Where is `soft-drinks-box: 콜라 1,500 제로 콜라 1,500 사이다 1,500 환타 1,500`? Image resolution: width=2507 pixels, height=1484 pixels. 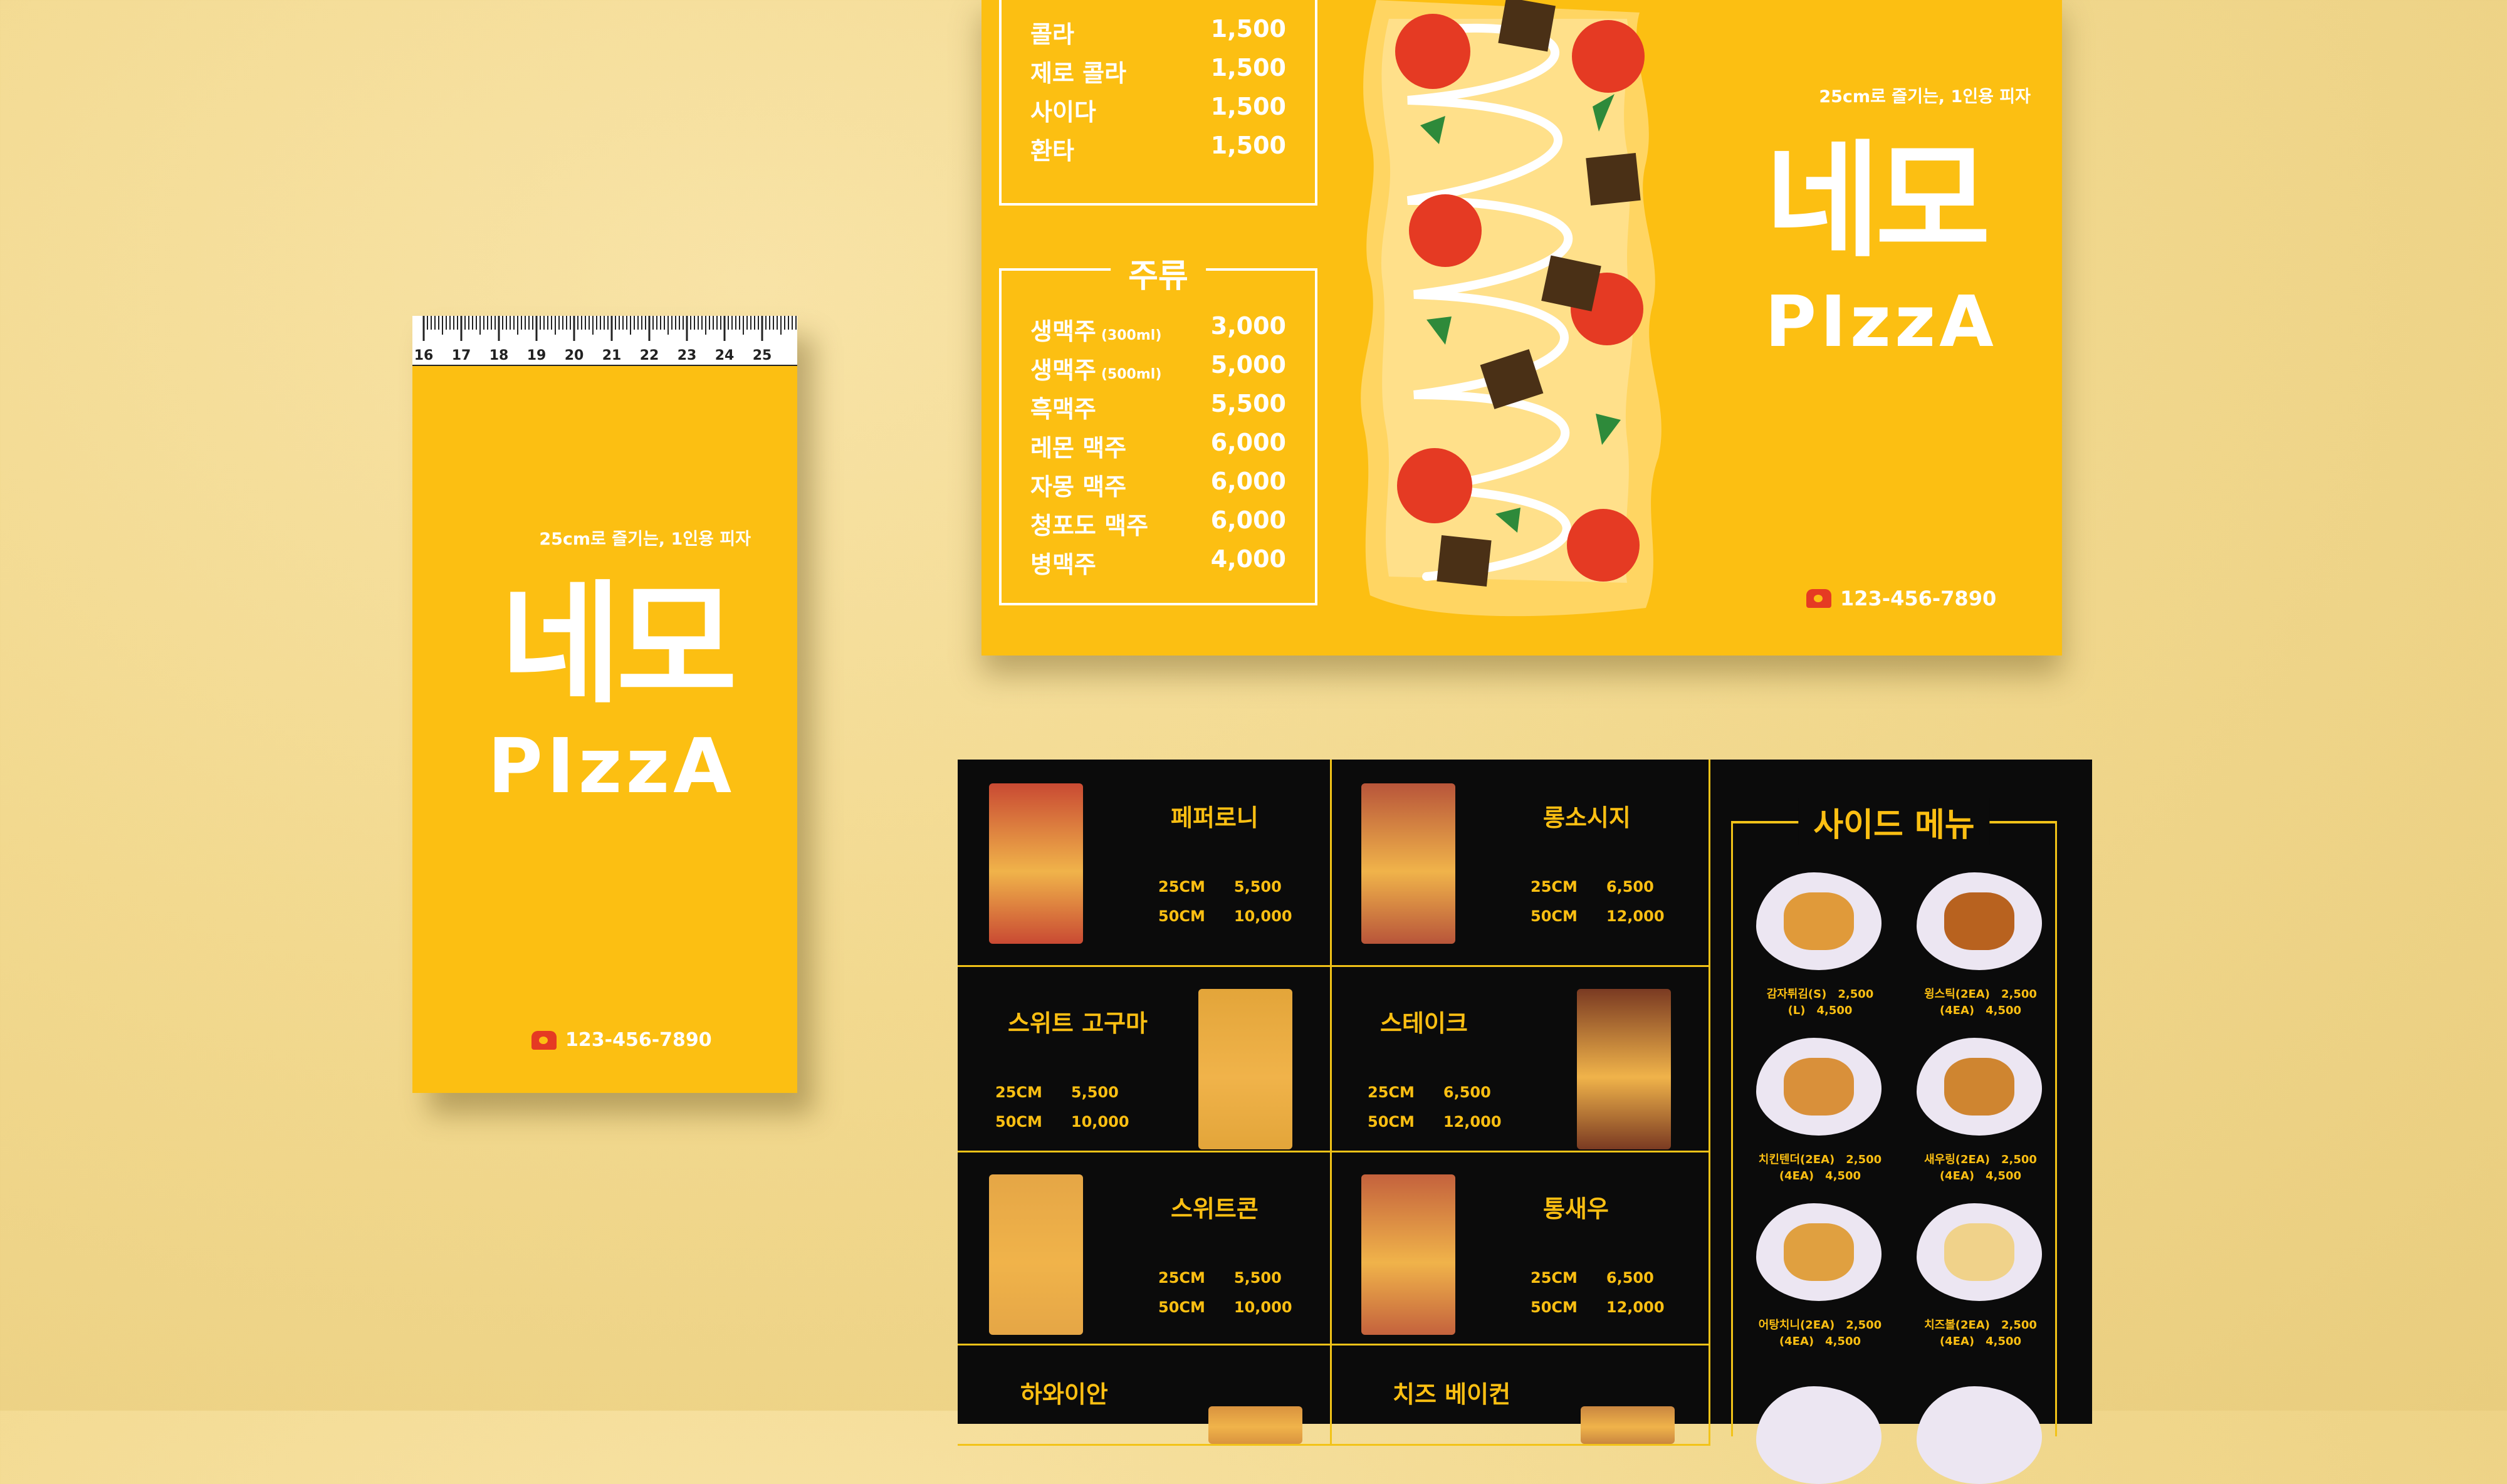 soft-drinks-box: 콜라 1,500 제로 콜라 1,500 사이다 1,500 환타 1,500 is located at coordinates (1158, 103).